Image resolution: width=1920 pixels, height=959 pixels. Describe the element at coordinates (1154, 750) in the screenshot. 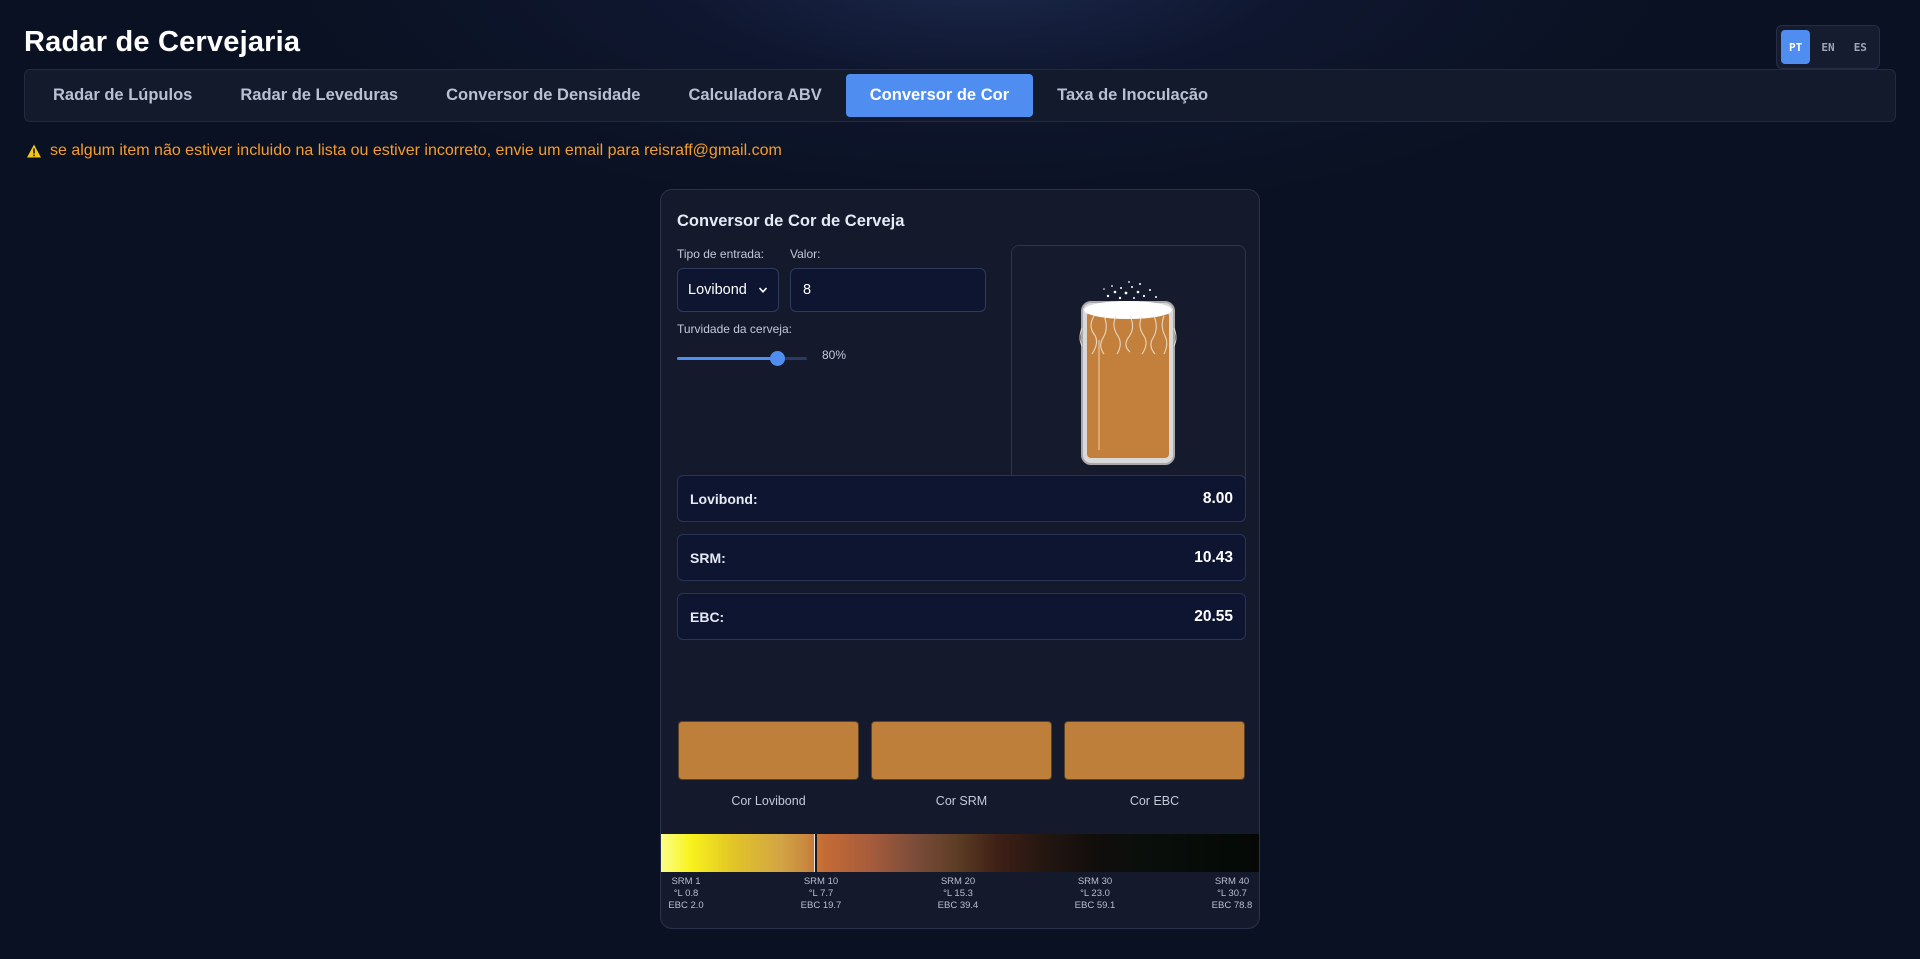

I see `swatch-ebc` at that location.